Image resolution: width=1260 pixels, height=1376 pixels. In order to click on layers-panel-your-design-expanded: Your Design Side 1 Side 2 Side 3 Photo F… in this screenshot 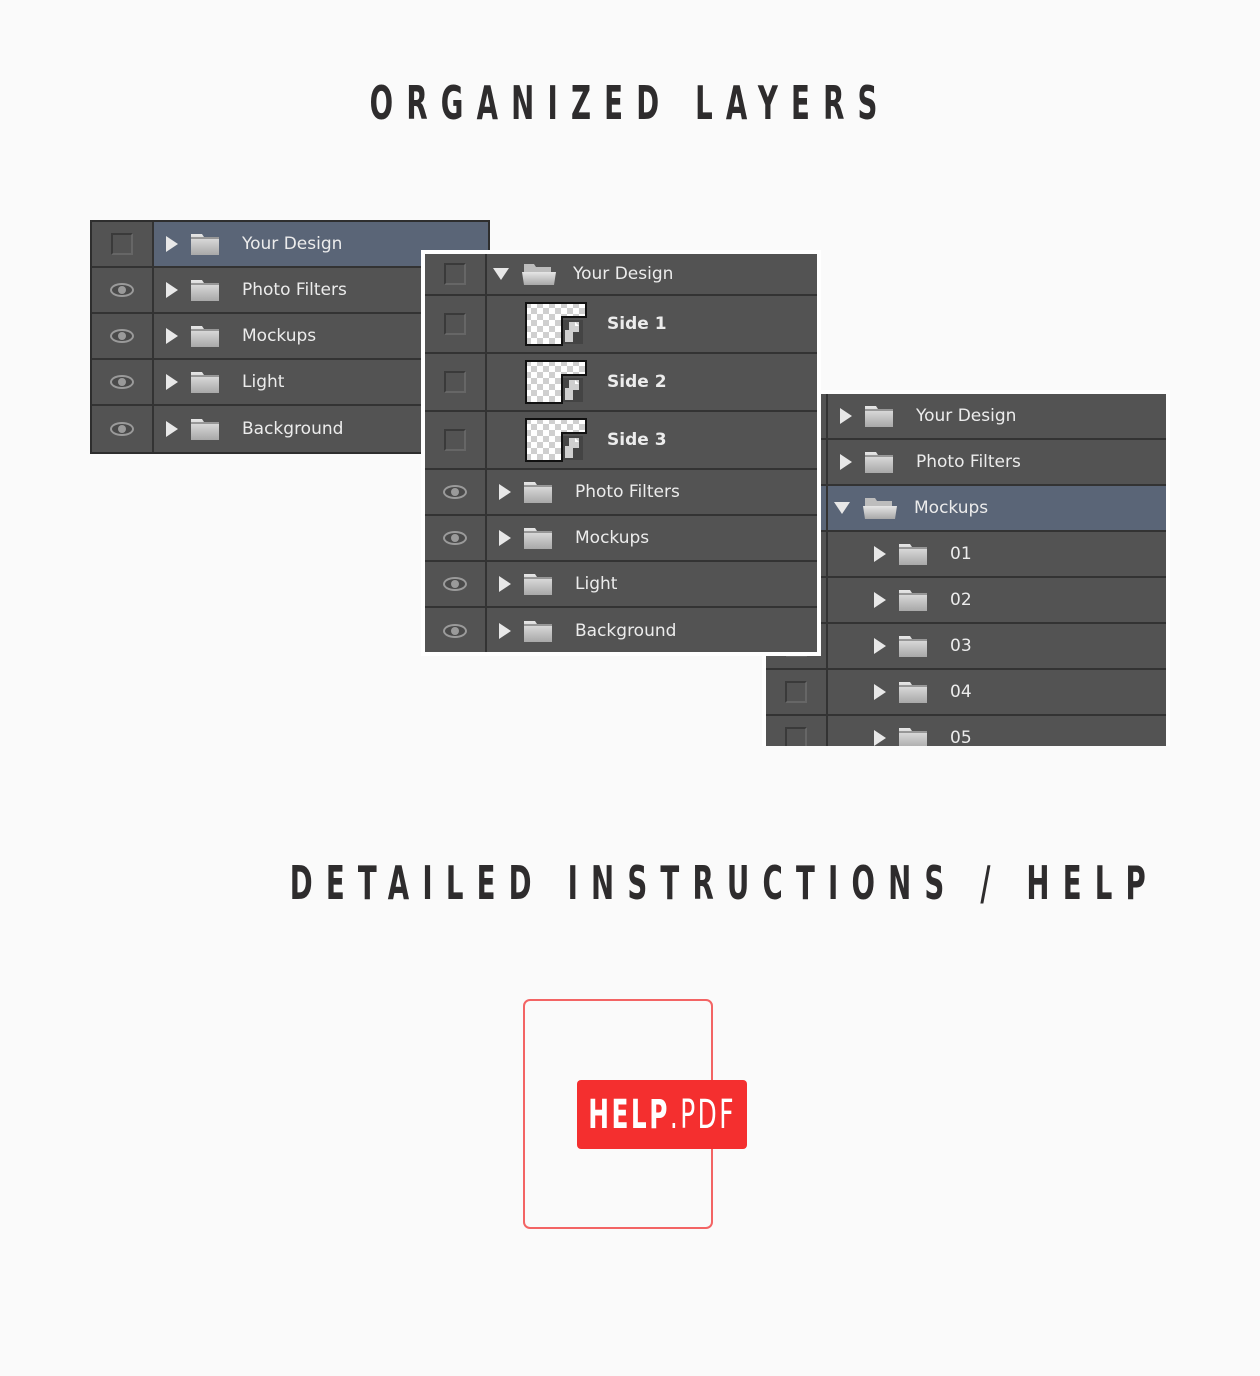, I will do `click(621, 453)`.